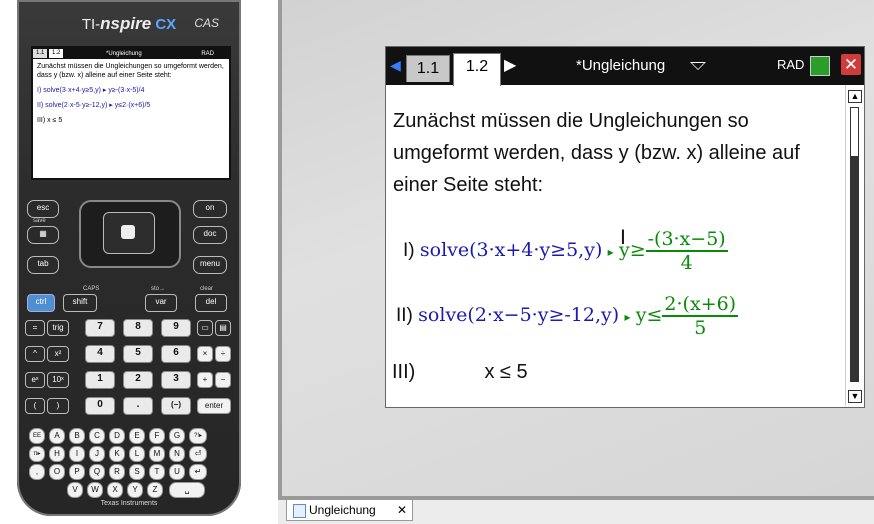 This screenshot has width=874, height=524. Describe the element at coordinates (43, 265) in the screenshot. I see `tab-key: tab` at that location.